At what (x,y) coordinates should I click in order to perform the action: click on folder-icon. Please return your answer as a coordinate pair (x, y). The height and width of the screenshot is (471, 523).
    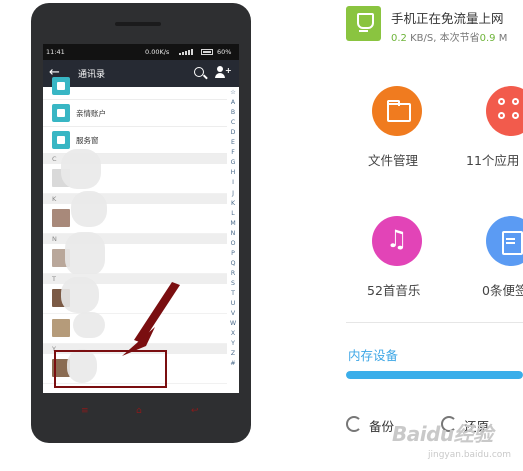
    Looking at the image, I should click on (397, 111).